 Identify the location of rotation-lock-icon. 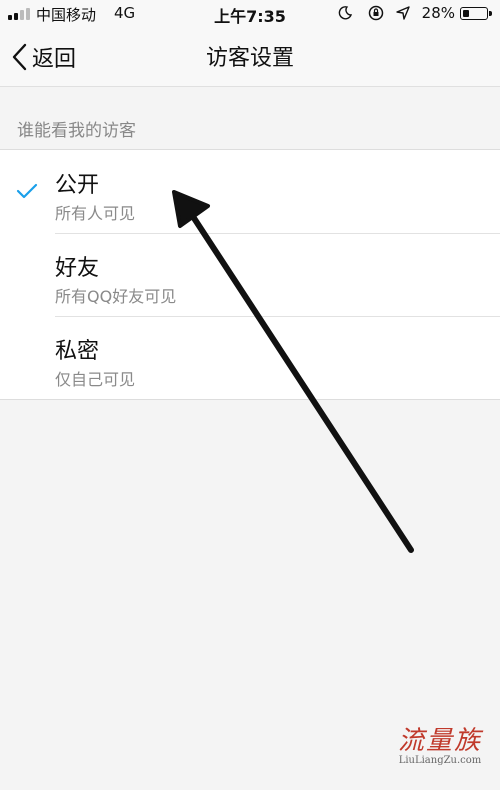
(376, 13).